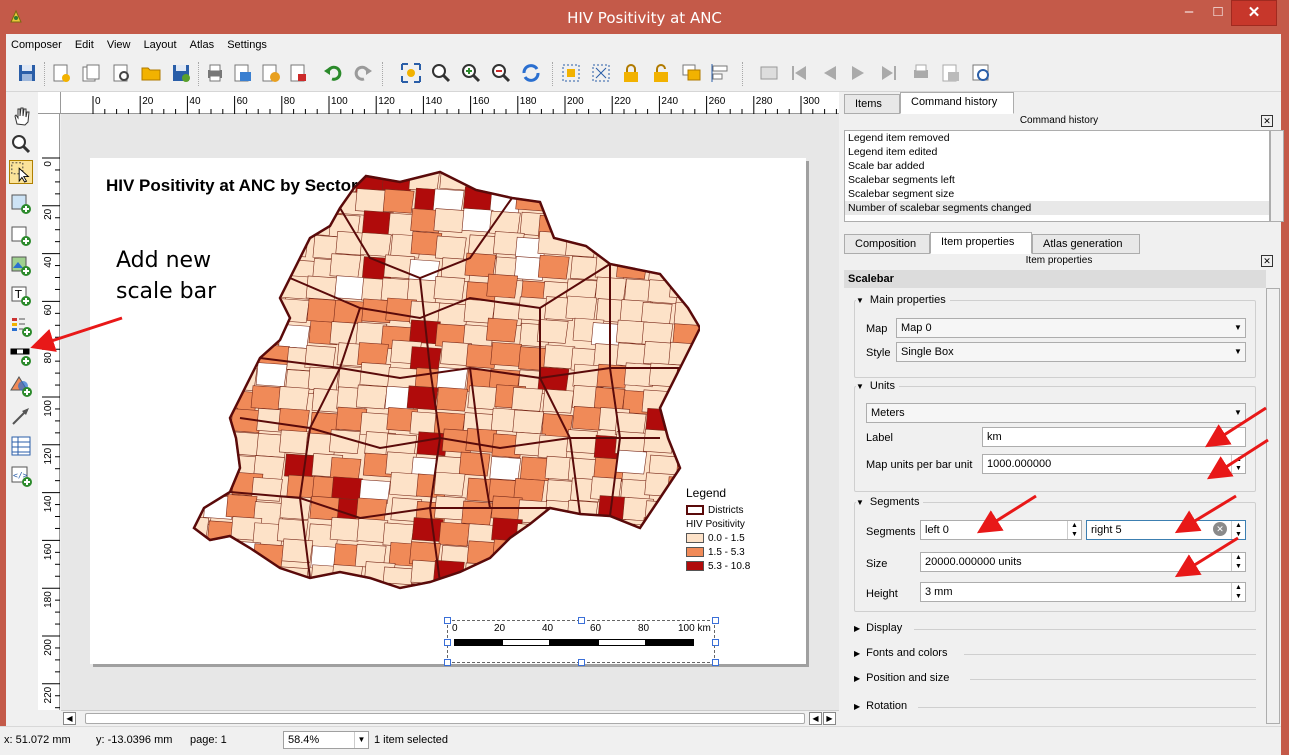  Describe the element at coordinates (333, 73) in the screenshot. I see `undo-icon` at that location.